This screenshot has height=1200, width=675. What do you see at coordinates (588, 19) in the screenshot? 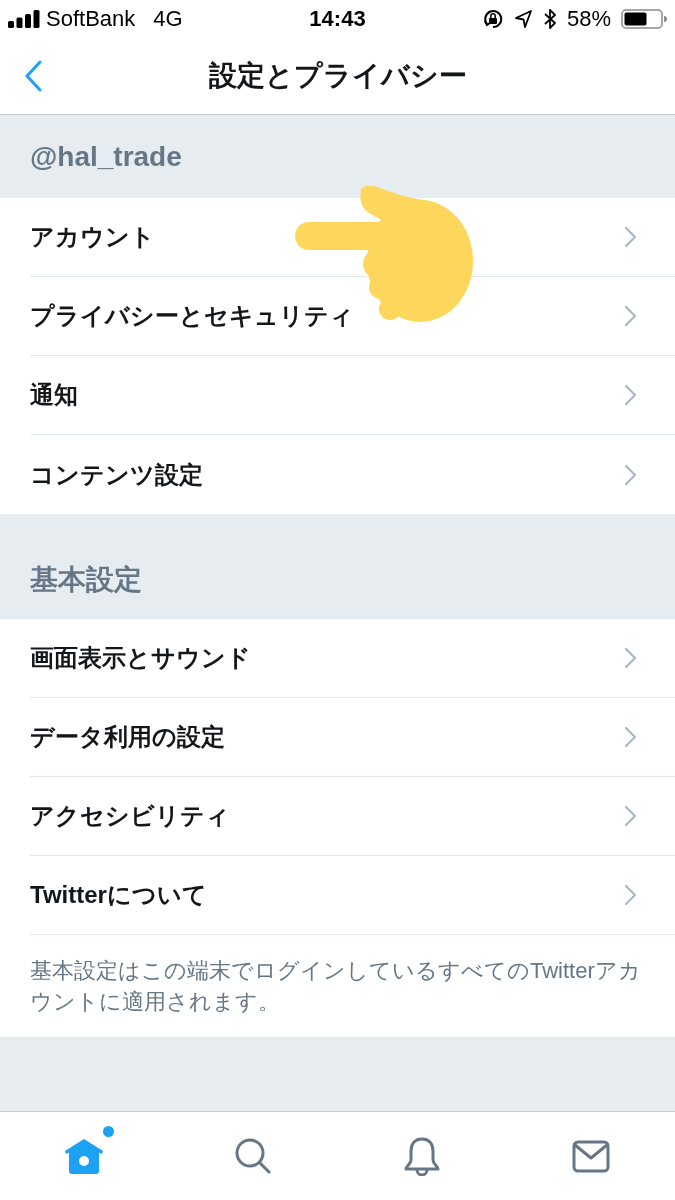
I see `battery-percentage: 58%` at bounding box center [588, 19].